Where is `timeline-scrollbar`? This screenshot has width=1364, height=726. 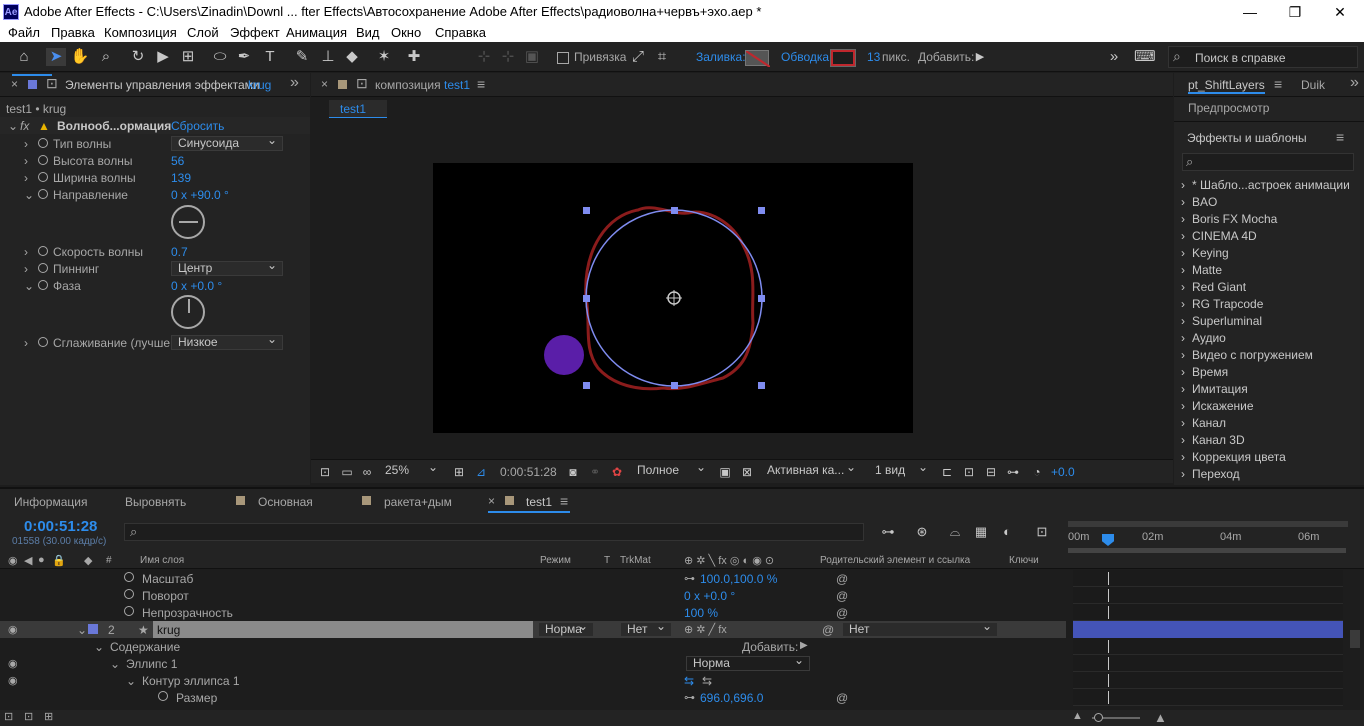 timeline-scrollbar is located at coordinates (1355, 639).